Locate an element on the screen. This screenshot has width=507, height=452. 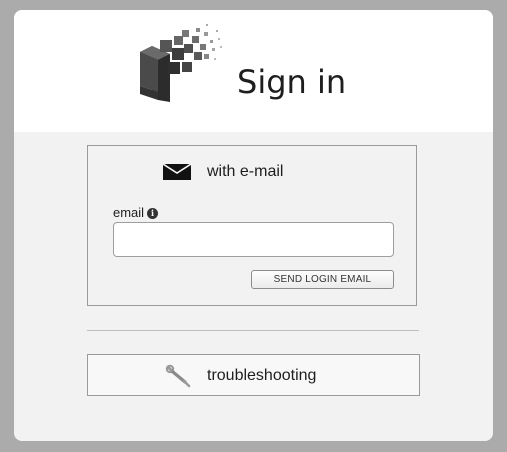
envelope-icon is located at coordinates (177, 172).